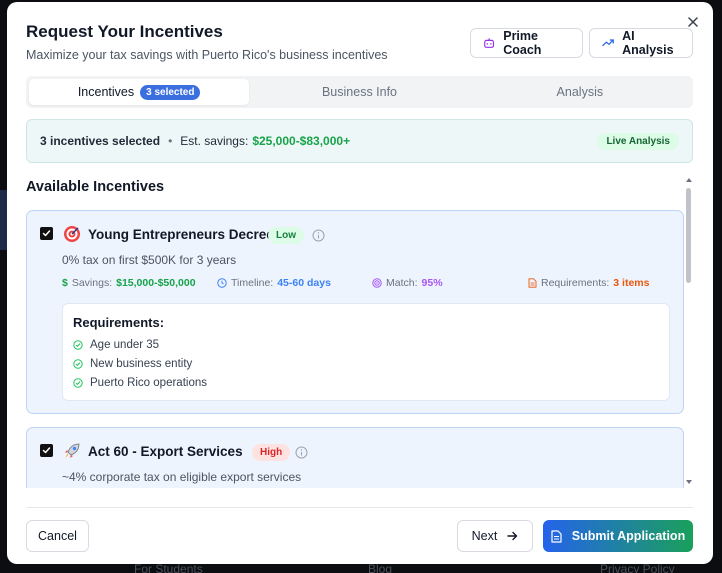 This screenshot has height=573, width=722. Describe the element at coordinates (301, 141) in the screenshot. I see `savings-value: $25,000-$83,000+` at that location.